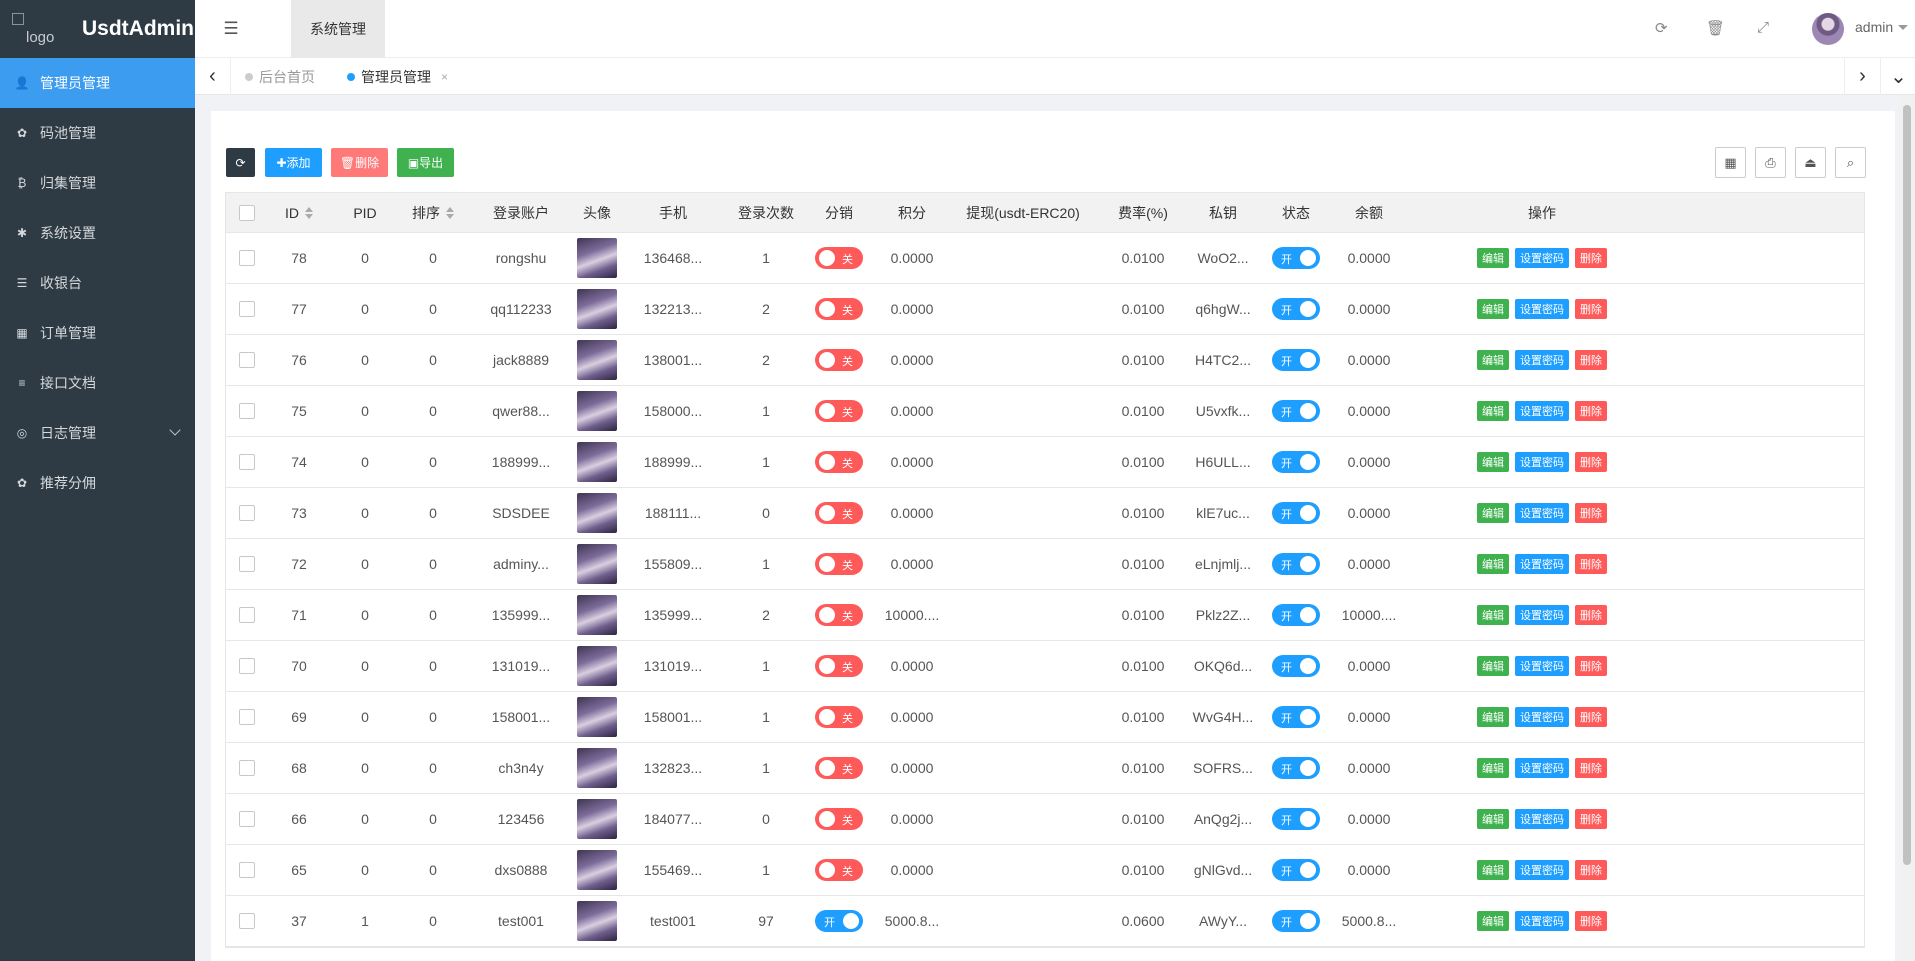  I want to click on export-button: ▣导出, so click(425, 162).